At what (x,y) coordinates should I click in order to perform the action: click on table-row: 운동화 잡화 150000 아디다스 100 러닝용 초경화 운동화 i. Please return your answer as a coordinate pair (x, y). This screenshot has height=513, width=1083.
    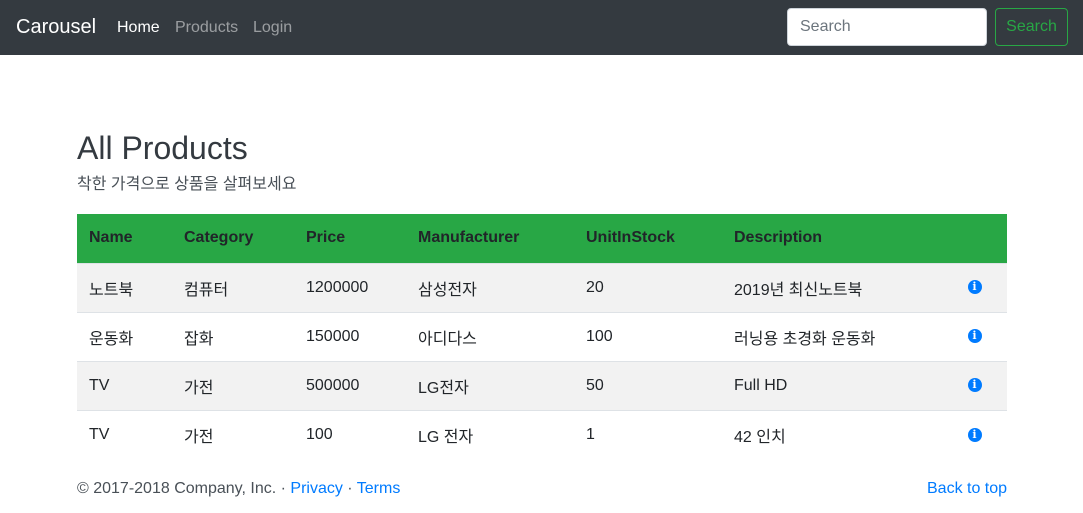
    Looking at the image, I should click on (542, 336).